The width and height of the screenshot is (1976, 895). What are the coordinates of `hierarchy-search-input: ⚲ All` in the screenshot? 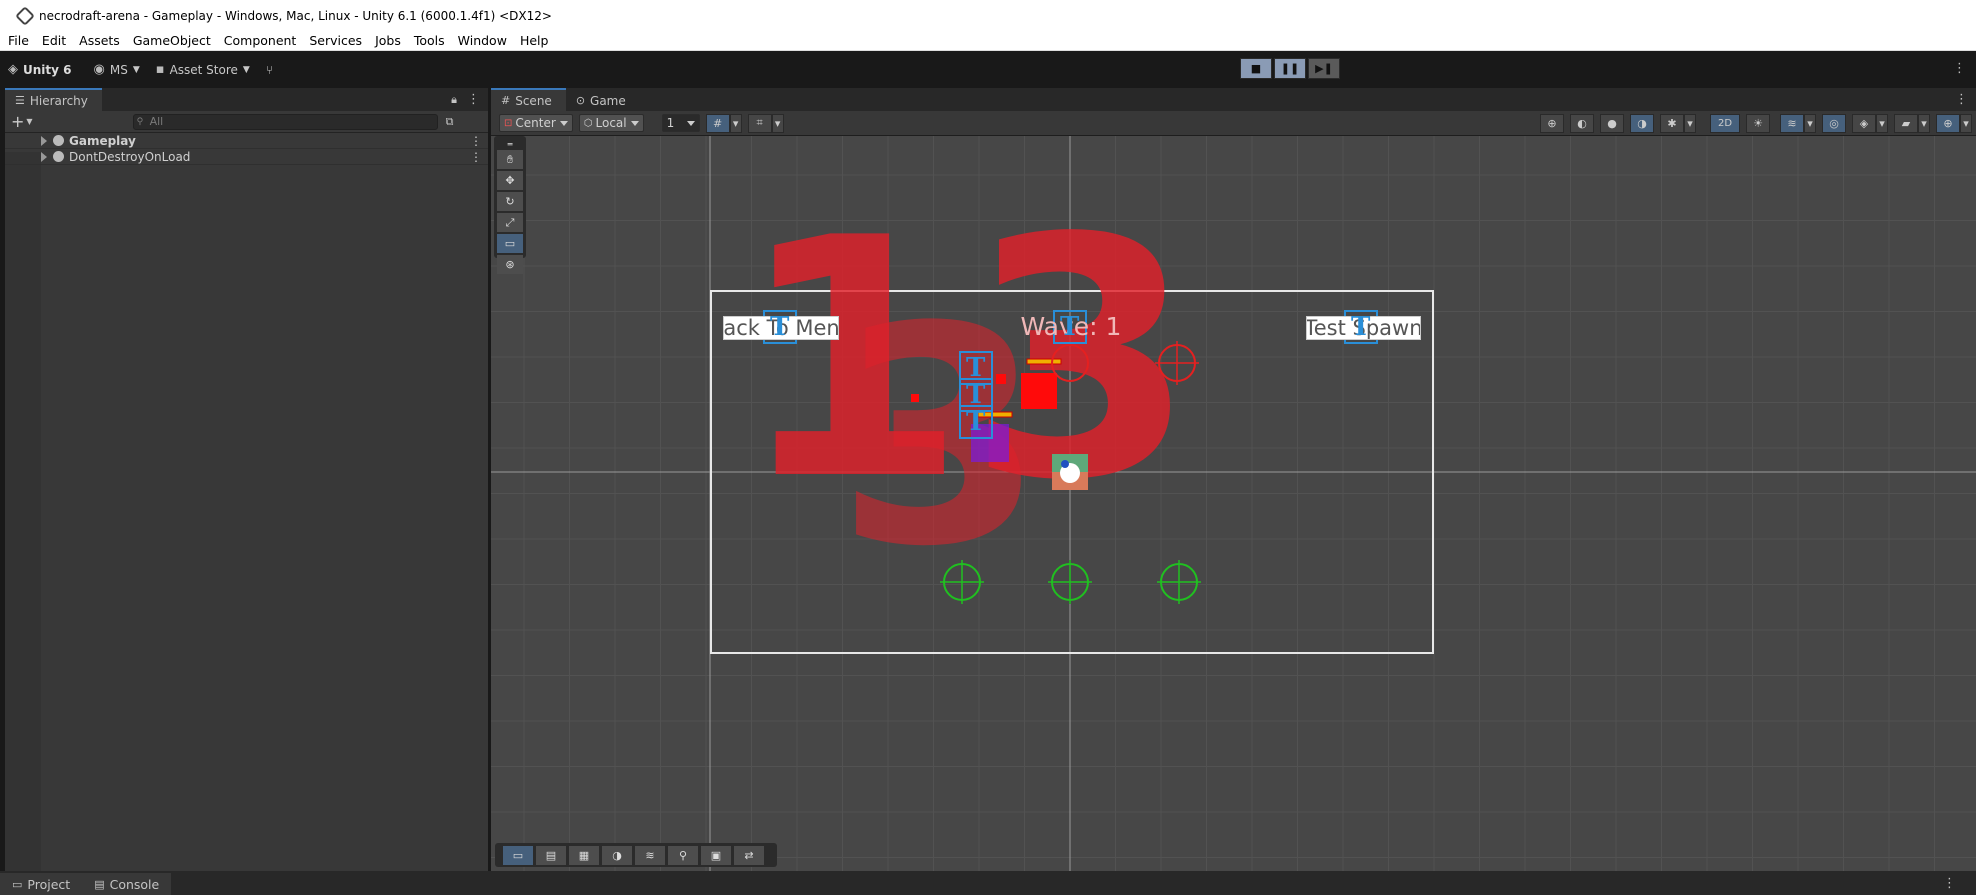 It's located at (285, 121).